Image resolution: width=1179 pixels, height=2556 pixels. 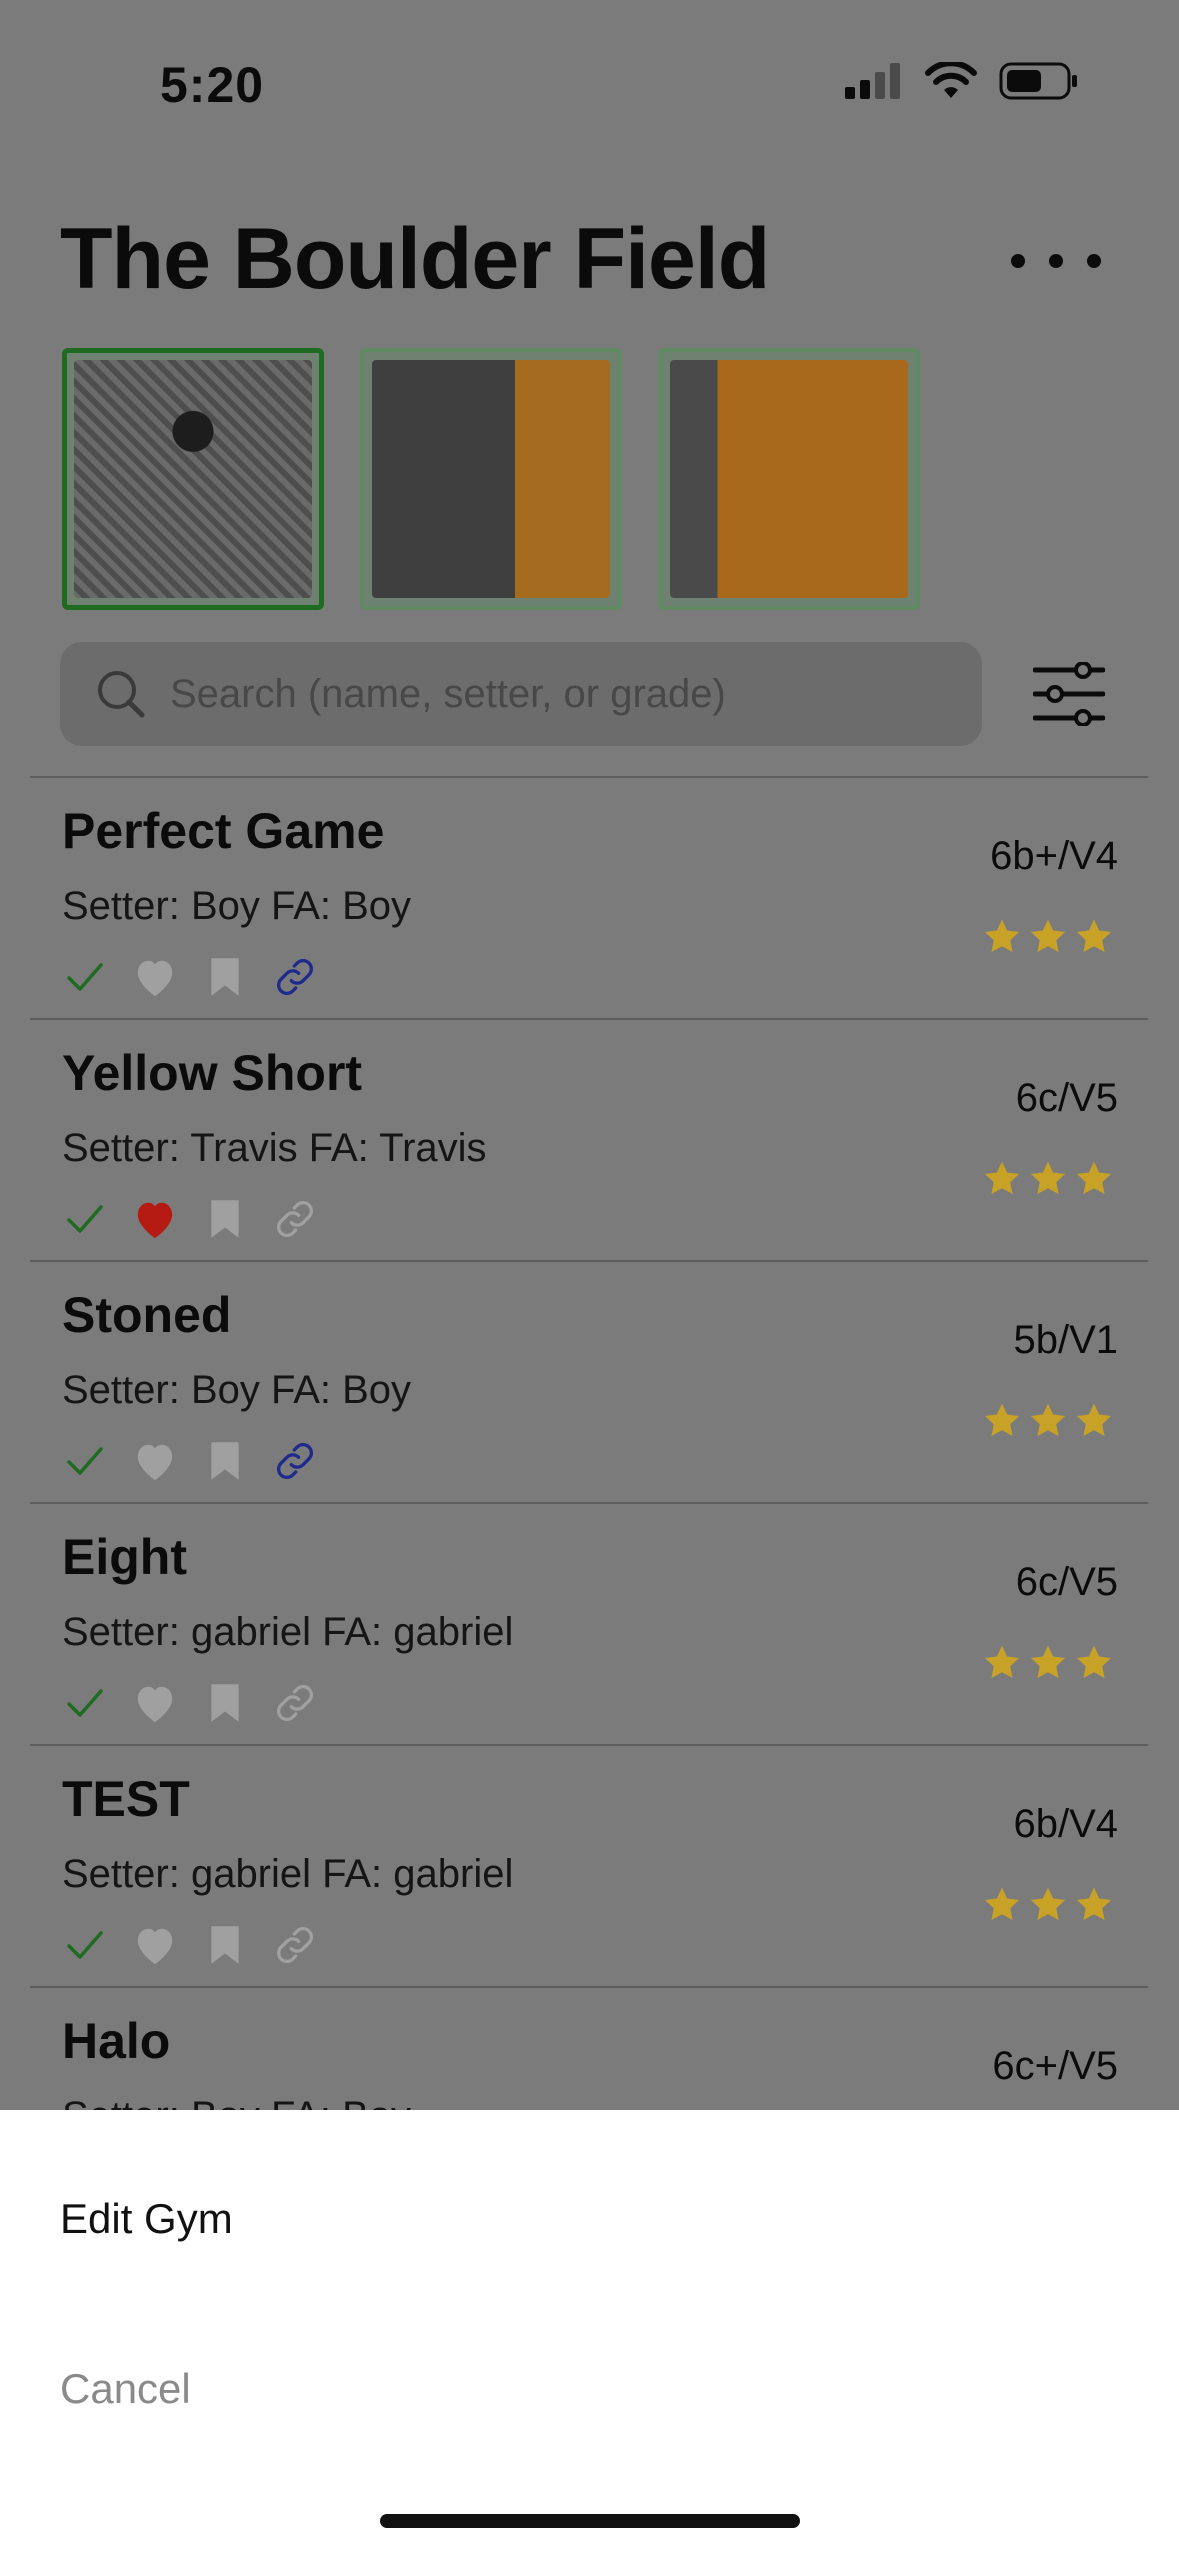 What do you see at coordinates (274, 1148) in the screenshot?
I see `route-setter: Setter: Travis FA: Travis` at bounding box center [274, 1148].